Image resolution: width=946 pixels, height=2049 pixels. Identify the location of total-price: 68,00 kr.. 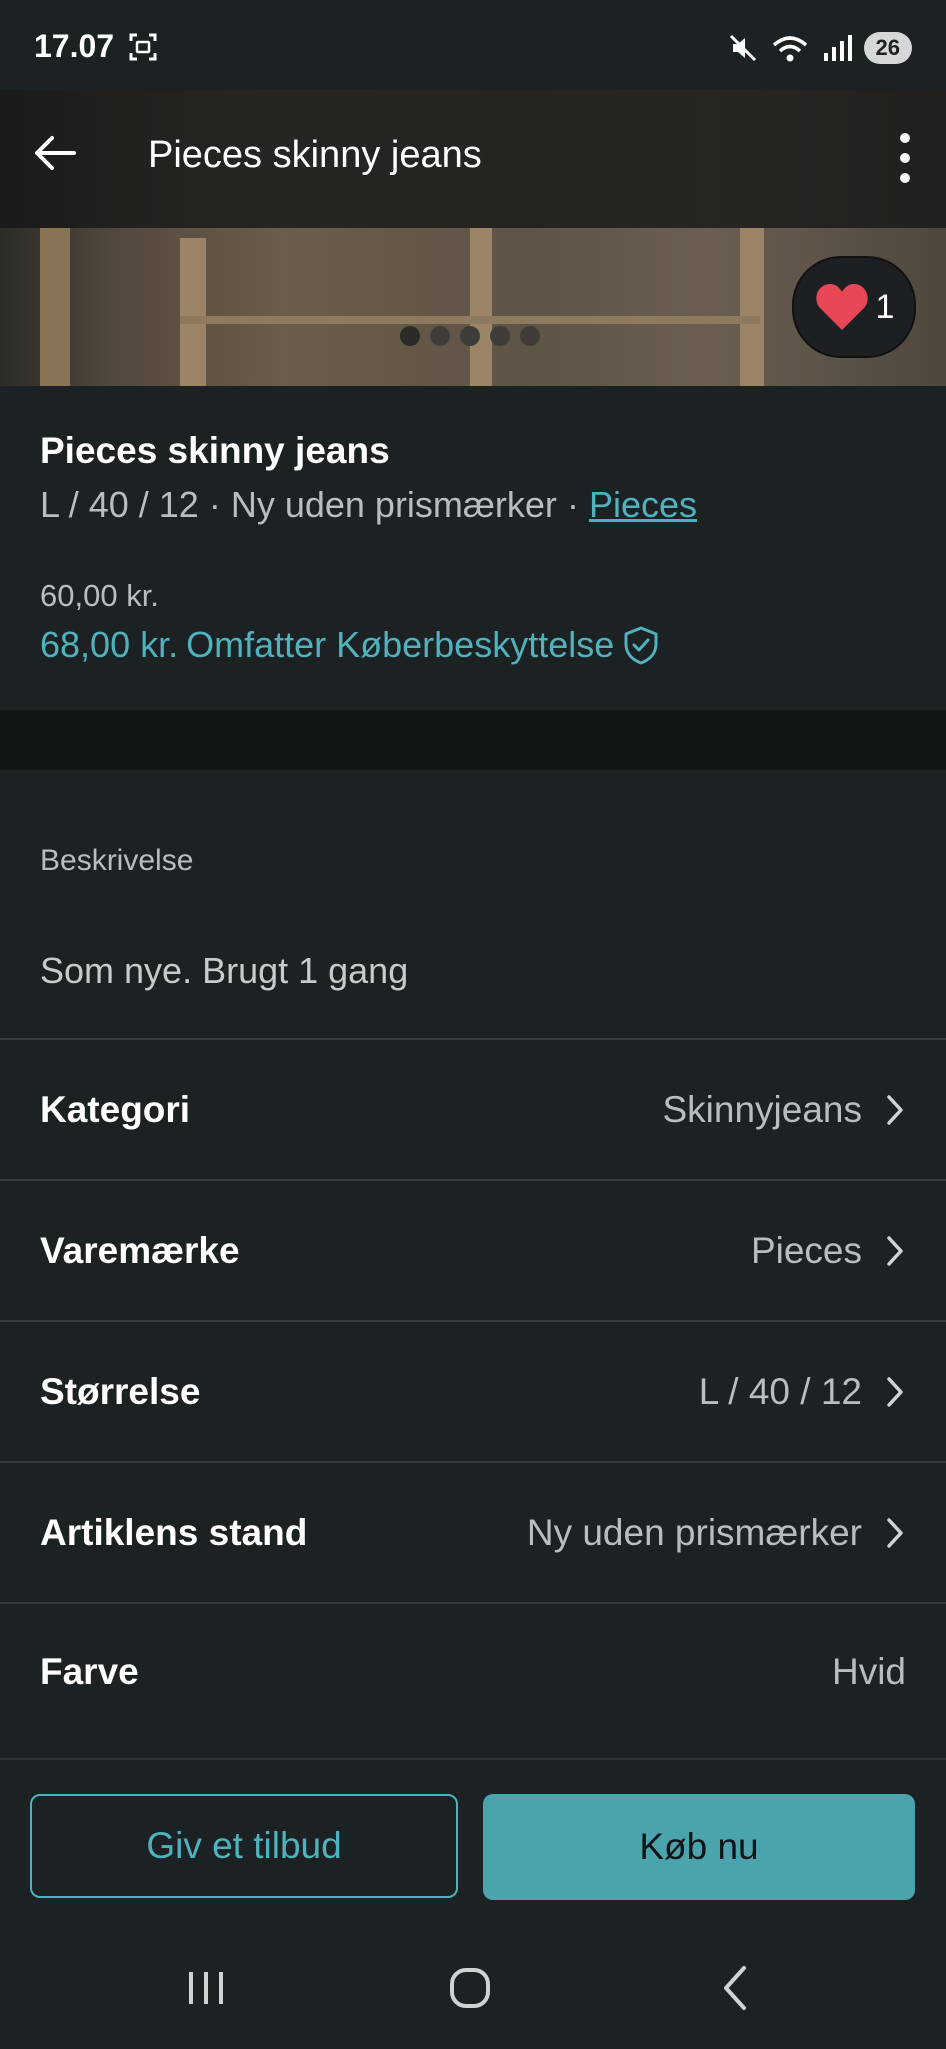
(109, 644).